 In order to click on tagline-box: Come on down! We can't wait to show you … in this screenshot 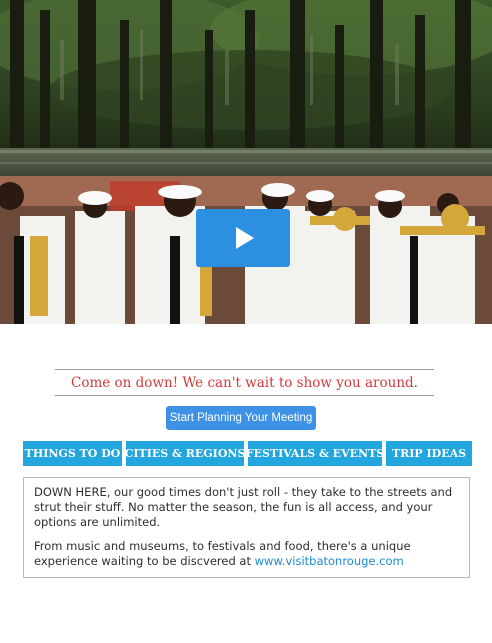, I will do `click(244, 382)`.